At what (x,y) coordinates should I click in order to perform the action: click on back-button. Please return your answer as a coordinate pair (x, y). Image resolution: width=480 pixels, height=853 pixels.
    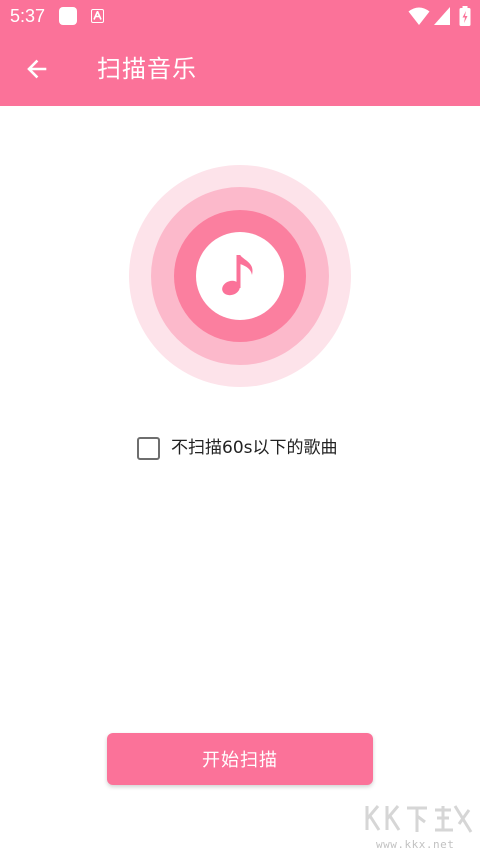
    Looking at the image, I should click on (37, 69).